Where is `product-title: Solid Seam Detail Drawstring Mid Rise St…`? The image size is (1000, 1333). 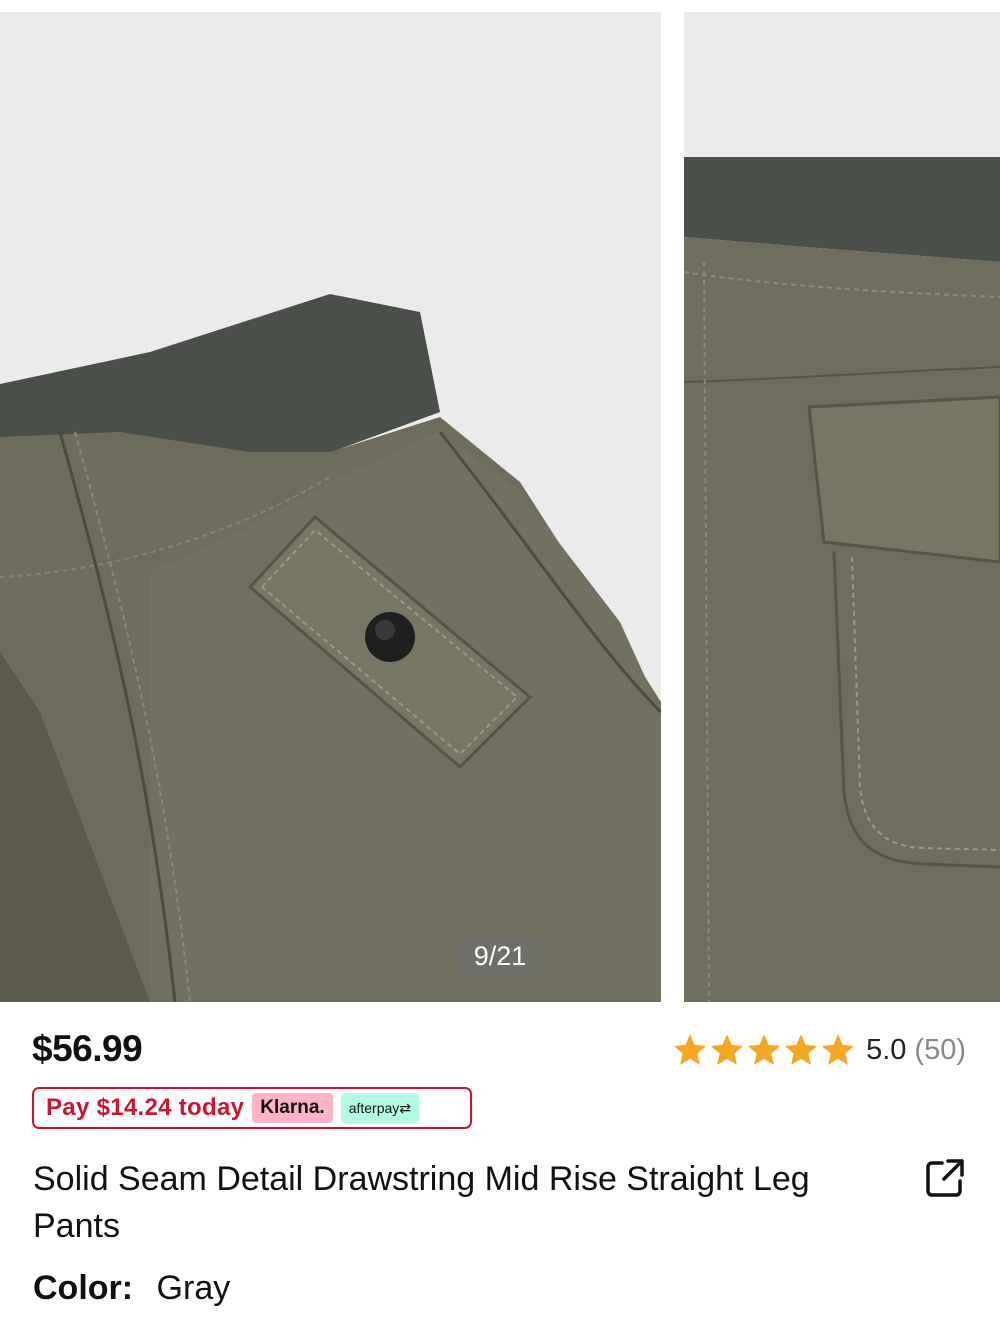
product-title: Solid Seam Detail Drawstring Mid Rise St… is located at coordinates (421, 1202).